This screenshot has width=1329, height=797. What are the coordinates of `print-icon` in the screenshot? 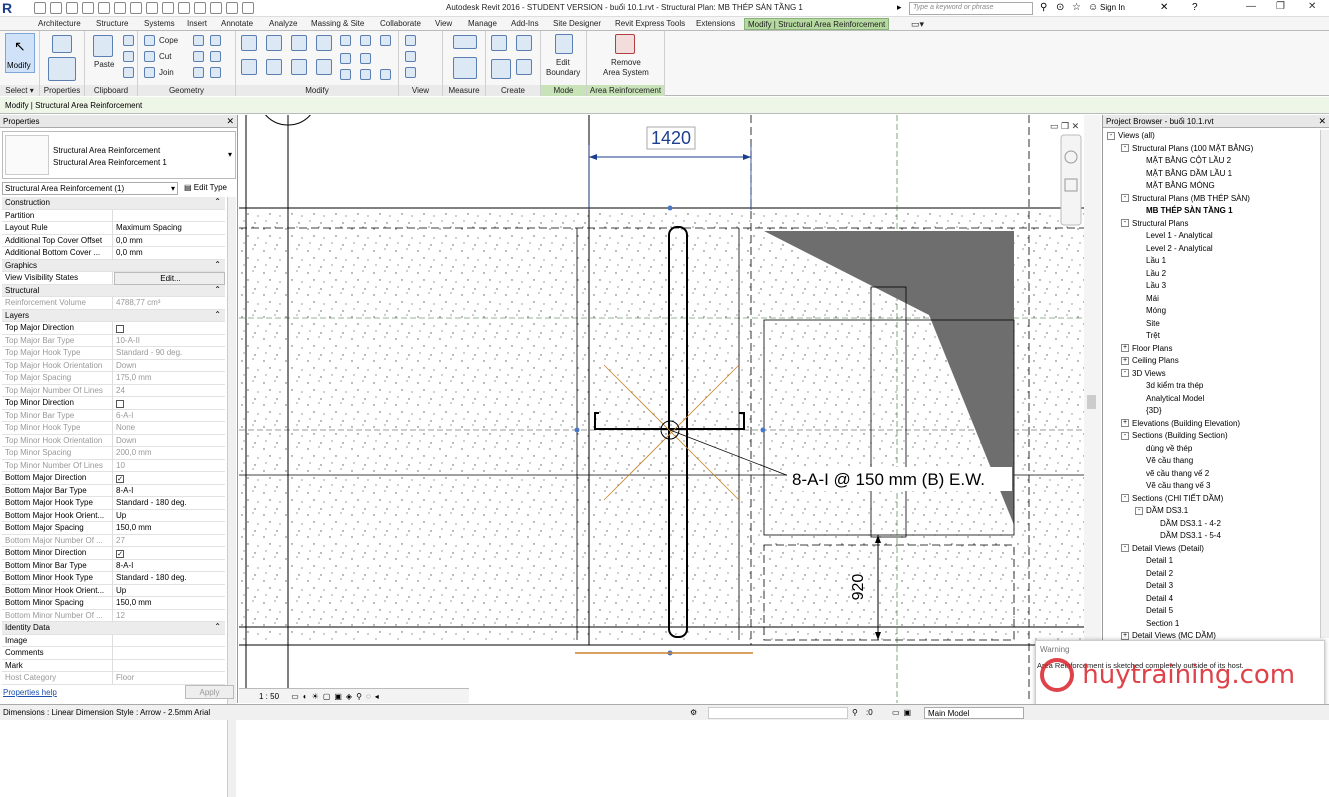 It's located at (120, 8).